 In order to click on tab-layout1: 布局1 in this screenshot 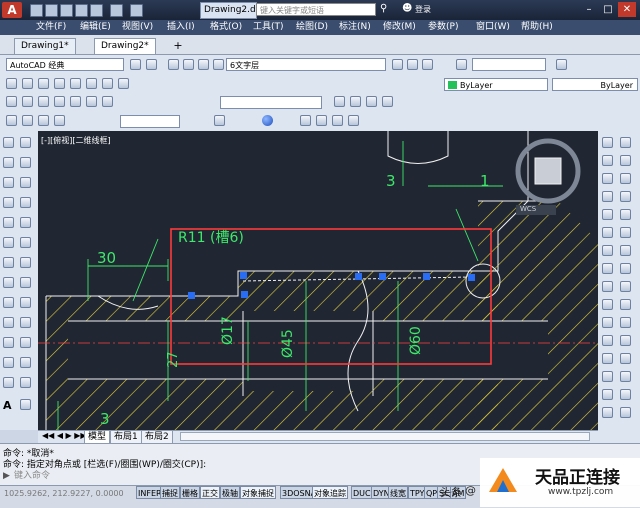, I will do `click(126, 437)`.